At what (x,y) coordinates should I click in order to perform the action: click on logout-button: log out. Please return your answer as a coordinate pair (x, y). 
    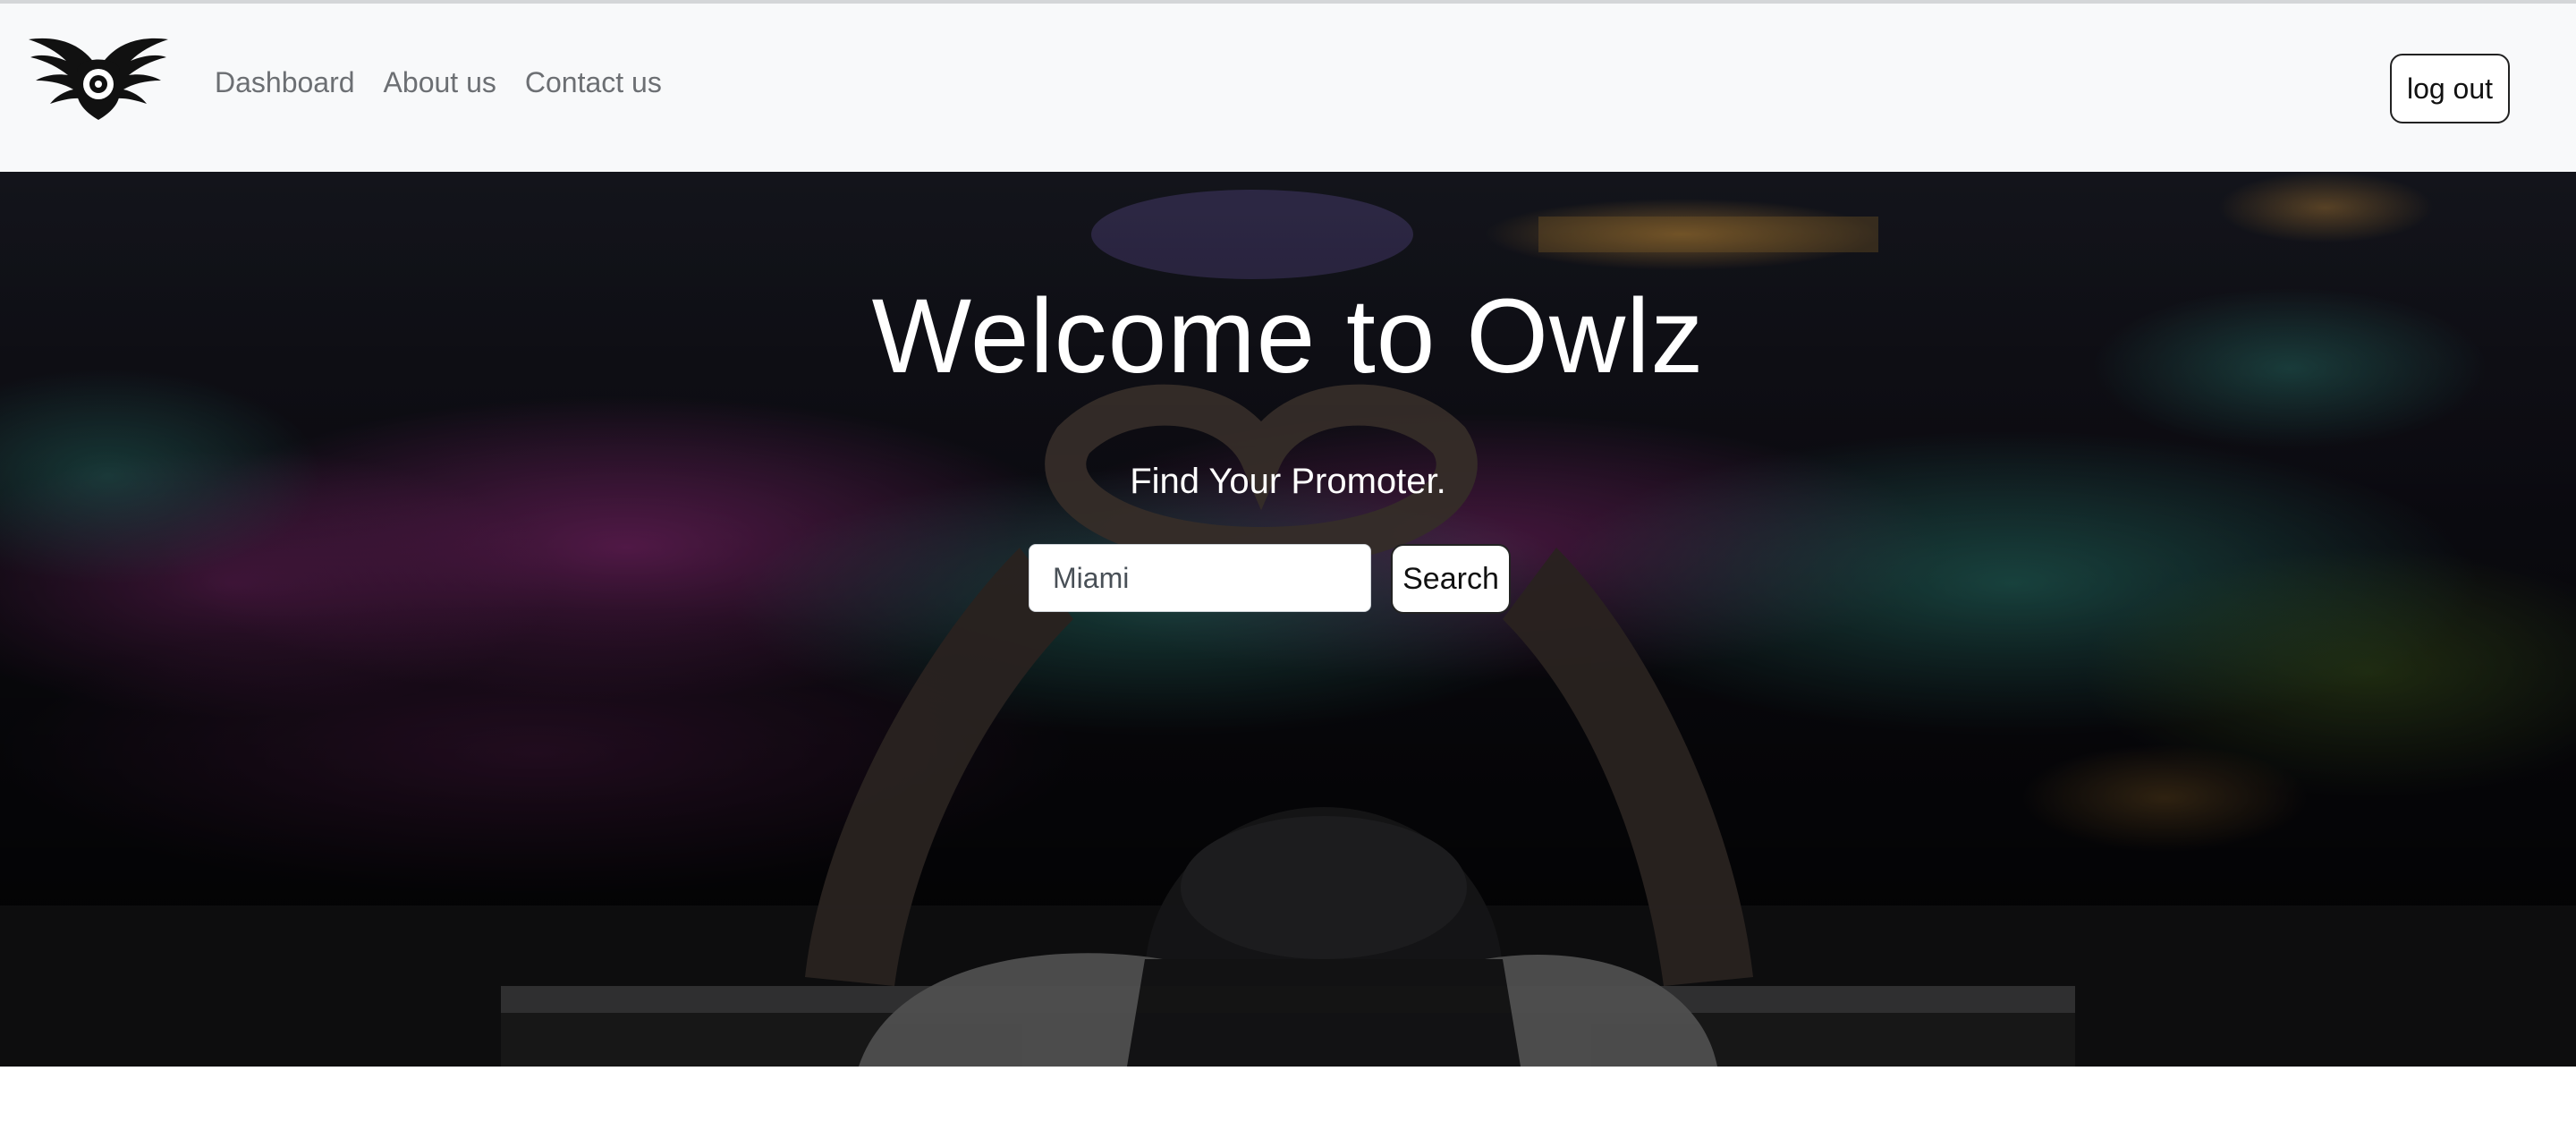
    Looking at the image, I should click on (2450, 89).